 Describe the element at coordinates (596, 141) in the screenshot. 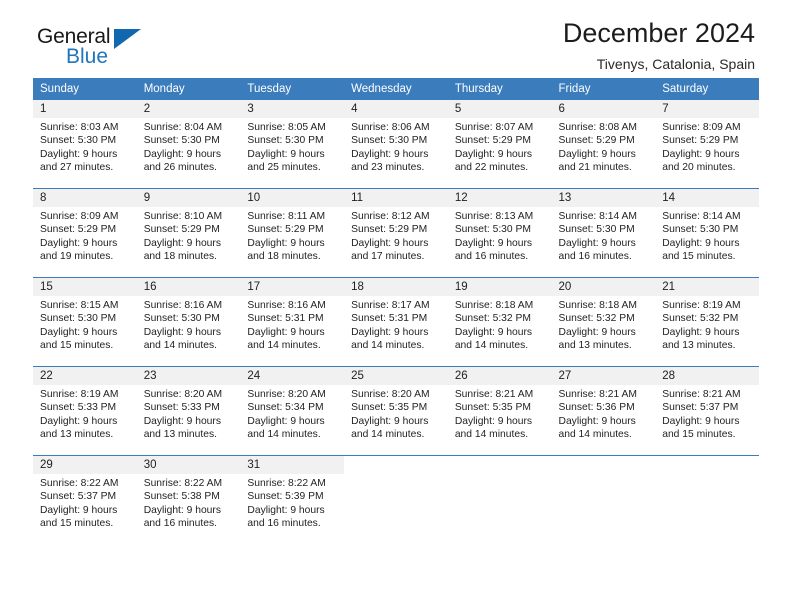

I see `sunset-text: Sunset: 5:29 PM` at that location.